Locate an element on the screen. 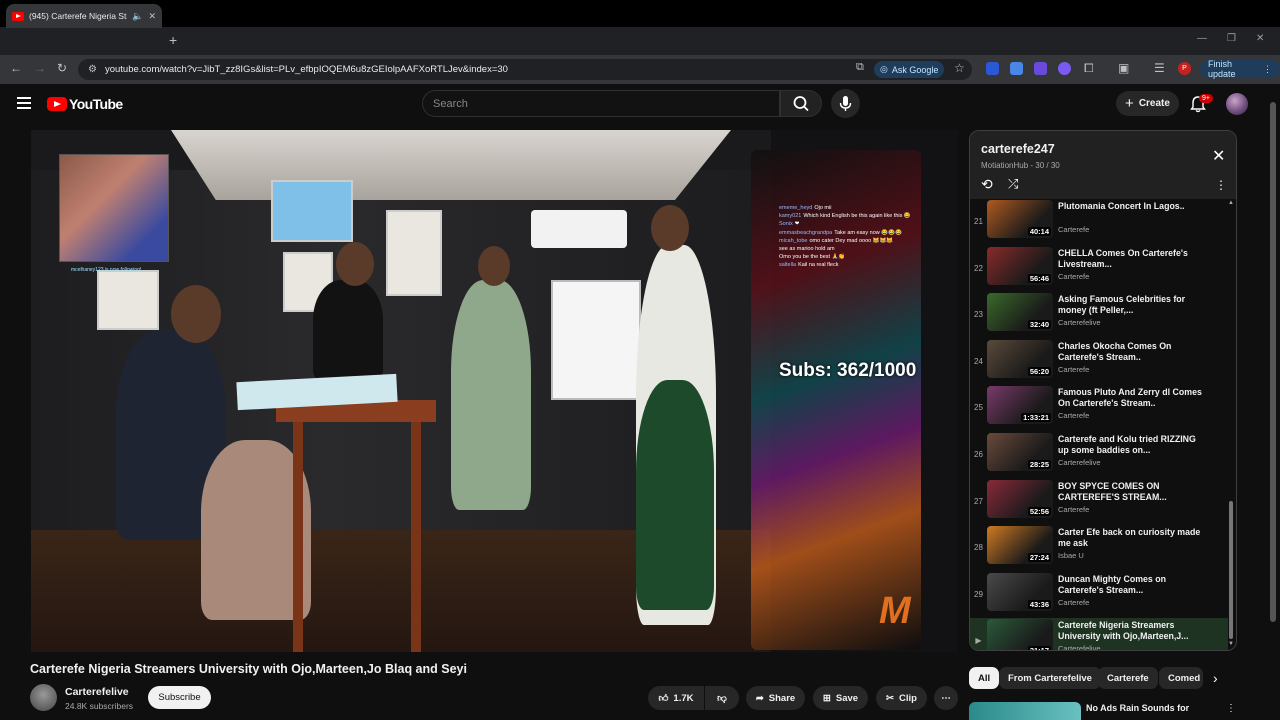 This screenshot has width=1280, height=720. subscriber-count: 24.8K subscribers is located at coordinates (99, 706).